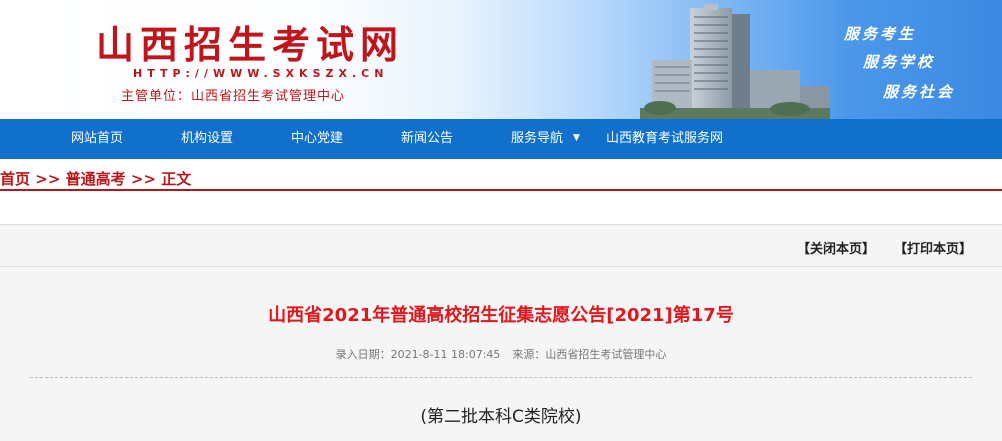 The width and height of the screenshot is (1002, 441). Describe the element at coordinates (836, 247) in the screenshot. I see `close-page-button: 【关闭本页】` at that location.